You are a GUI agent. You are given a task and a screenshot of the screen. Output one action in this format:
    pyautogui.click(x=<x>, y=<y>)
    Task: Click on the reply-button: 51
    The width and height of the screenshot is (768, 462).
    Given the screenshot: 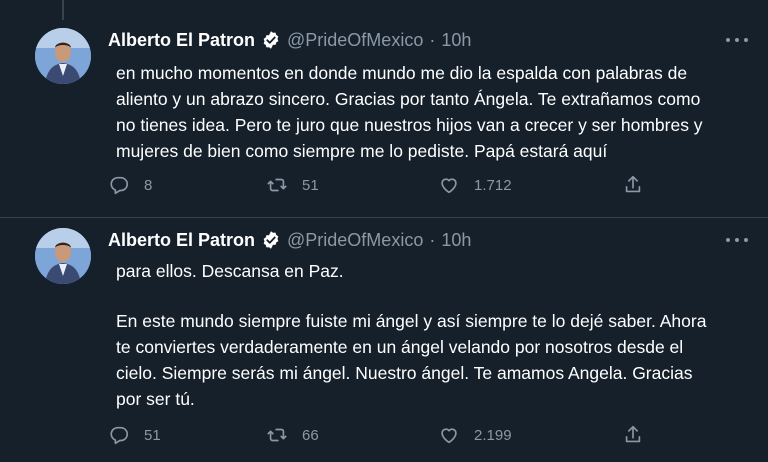 What is the action you would take?
    pyautogui.click(x=134, y=435)
    